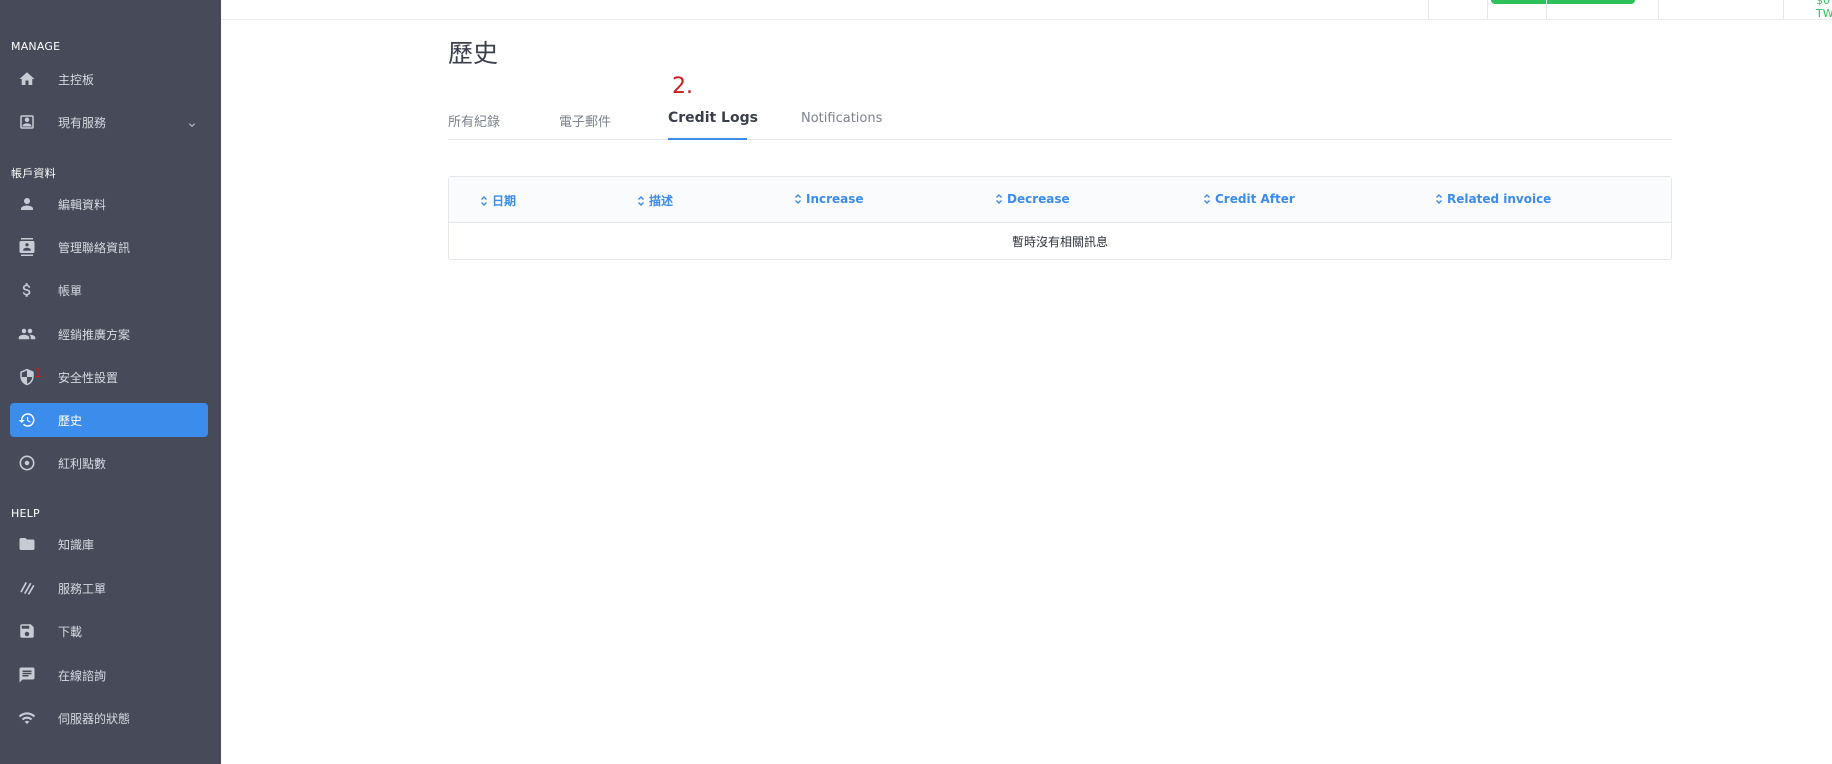 The width and height of the screenshot is (1832, 764). I want to click on column-header-date: 日期, so click(498, 200).